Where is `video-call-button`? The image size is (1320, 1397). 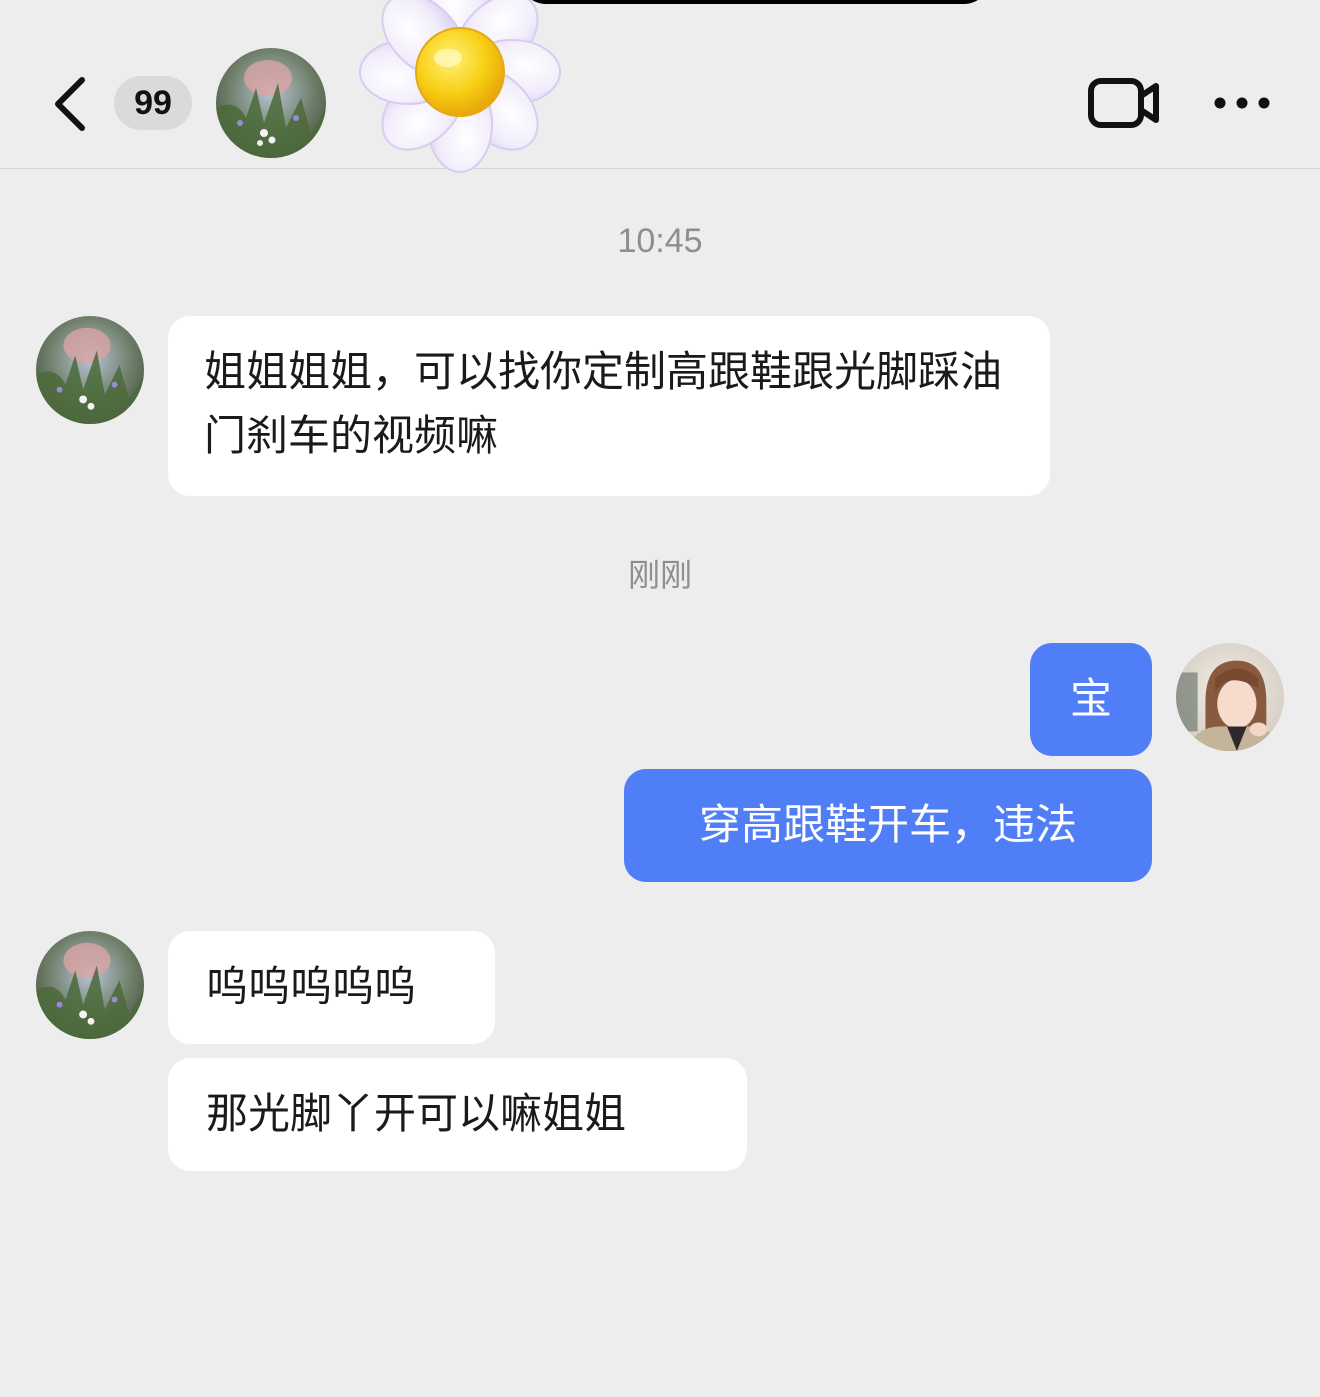 video-call-button is located at coordinates (1124, 103).